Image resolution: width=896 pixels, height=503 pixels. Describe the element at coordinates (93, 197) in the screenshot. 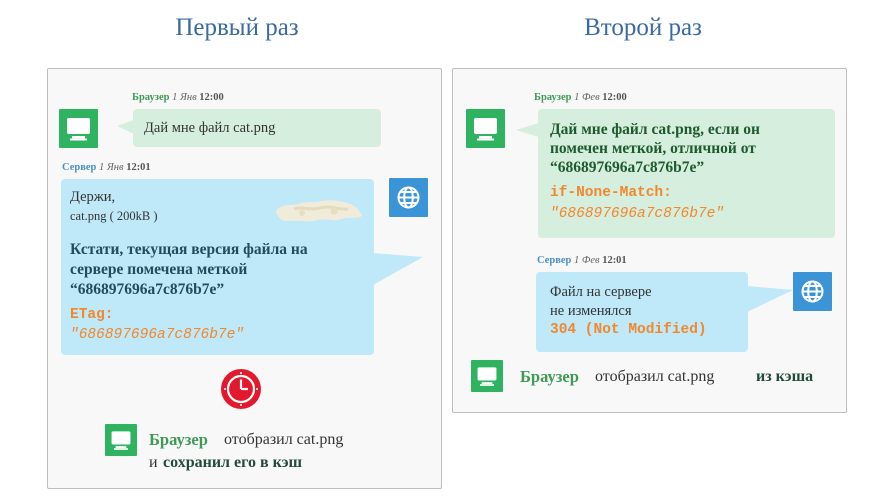

I see `response-greeting: Держи,` at that location.